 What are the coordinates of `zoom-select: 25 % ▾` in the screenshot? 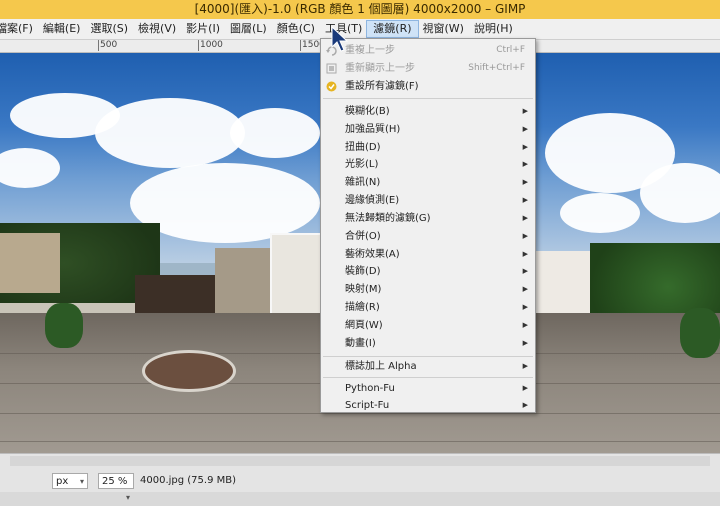 It's located at (116, 487).